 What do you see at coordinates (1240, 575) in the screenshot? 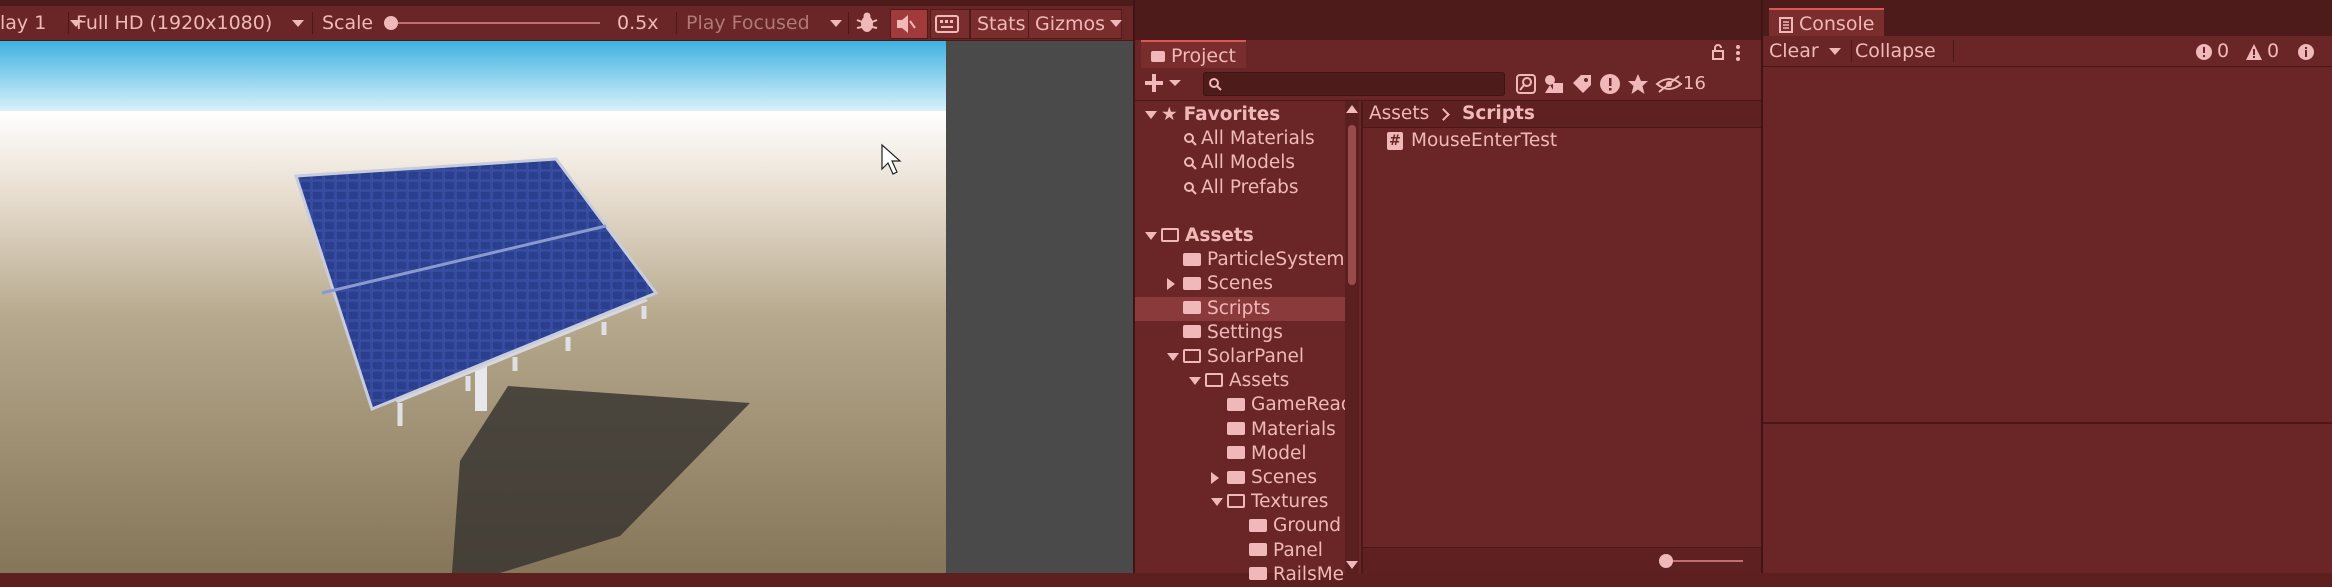
I see `tree-item: RailsMe` at bounding box center [1240, 575].